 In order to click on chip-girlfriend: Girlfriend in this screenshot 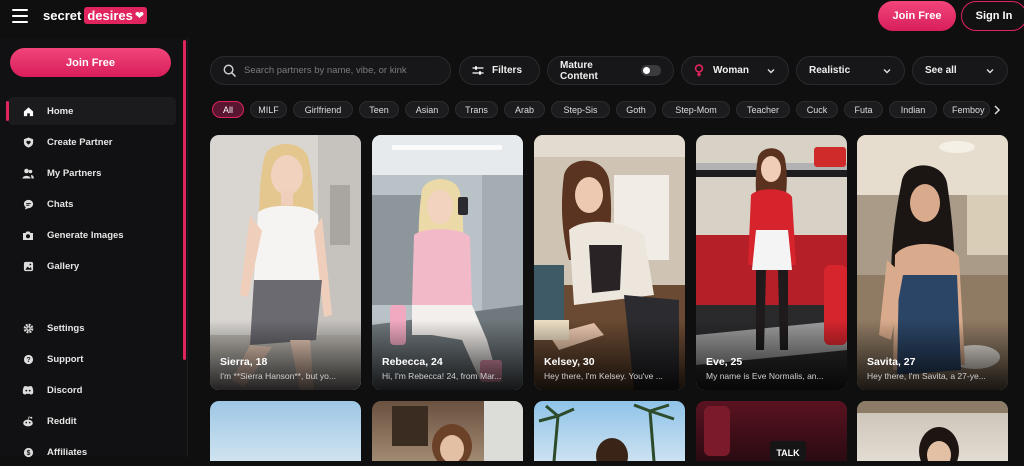, I will do `click(323, 109)`.